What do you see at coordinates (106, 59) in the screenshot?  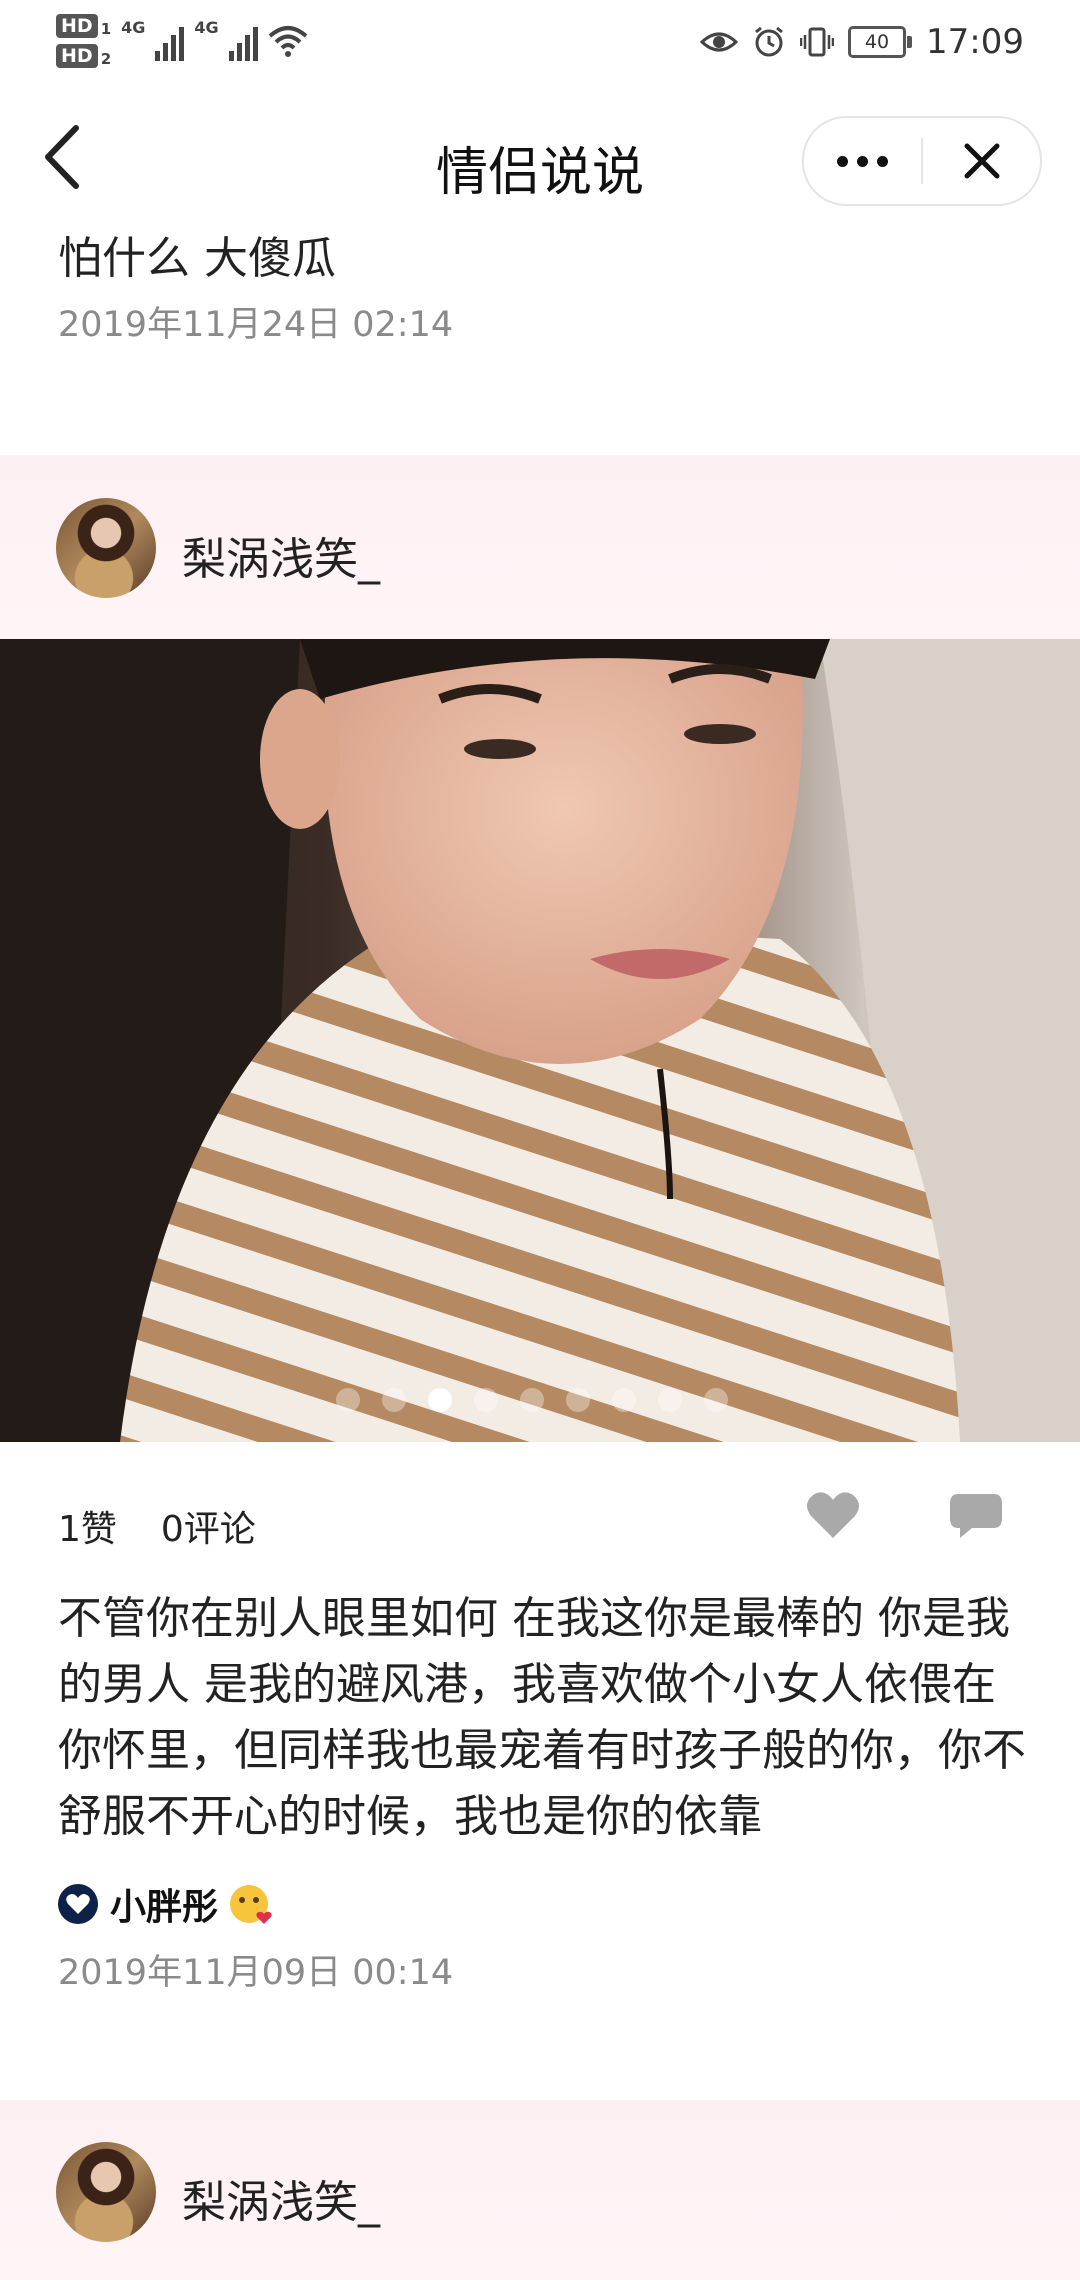 I see `hd2-sub: 2` at bounding box center [106, 59].